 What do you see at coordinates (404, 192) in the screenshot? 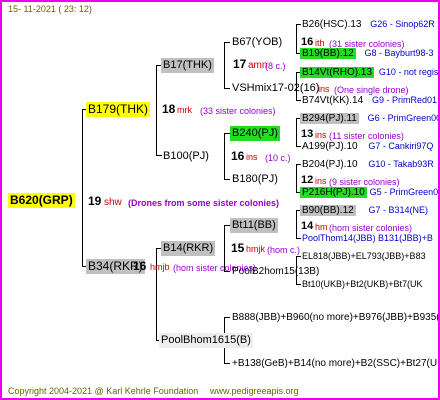
I see `g4-info: G5 - PrimGreen00` at bounding box center [404, 192].